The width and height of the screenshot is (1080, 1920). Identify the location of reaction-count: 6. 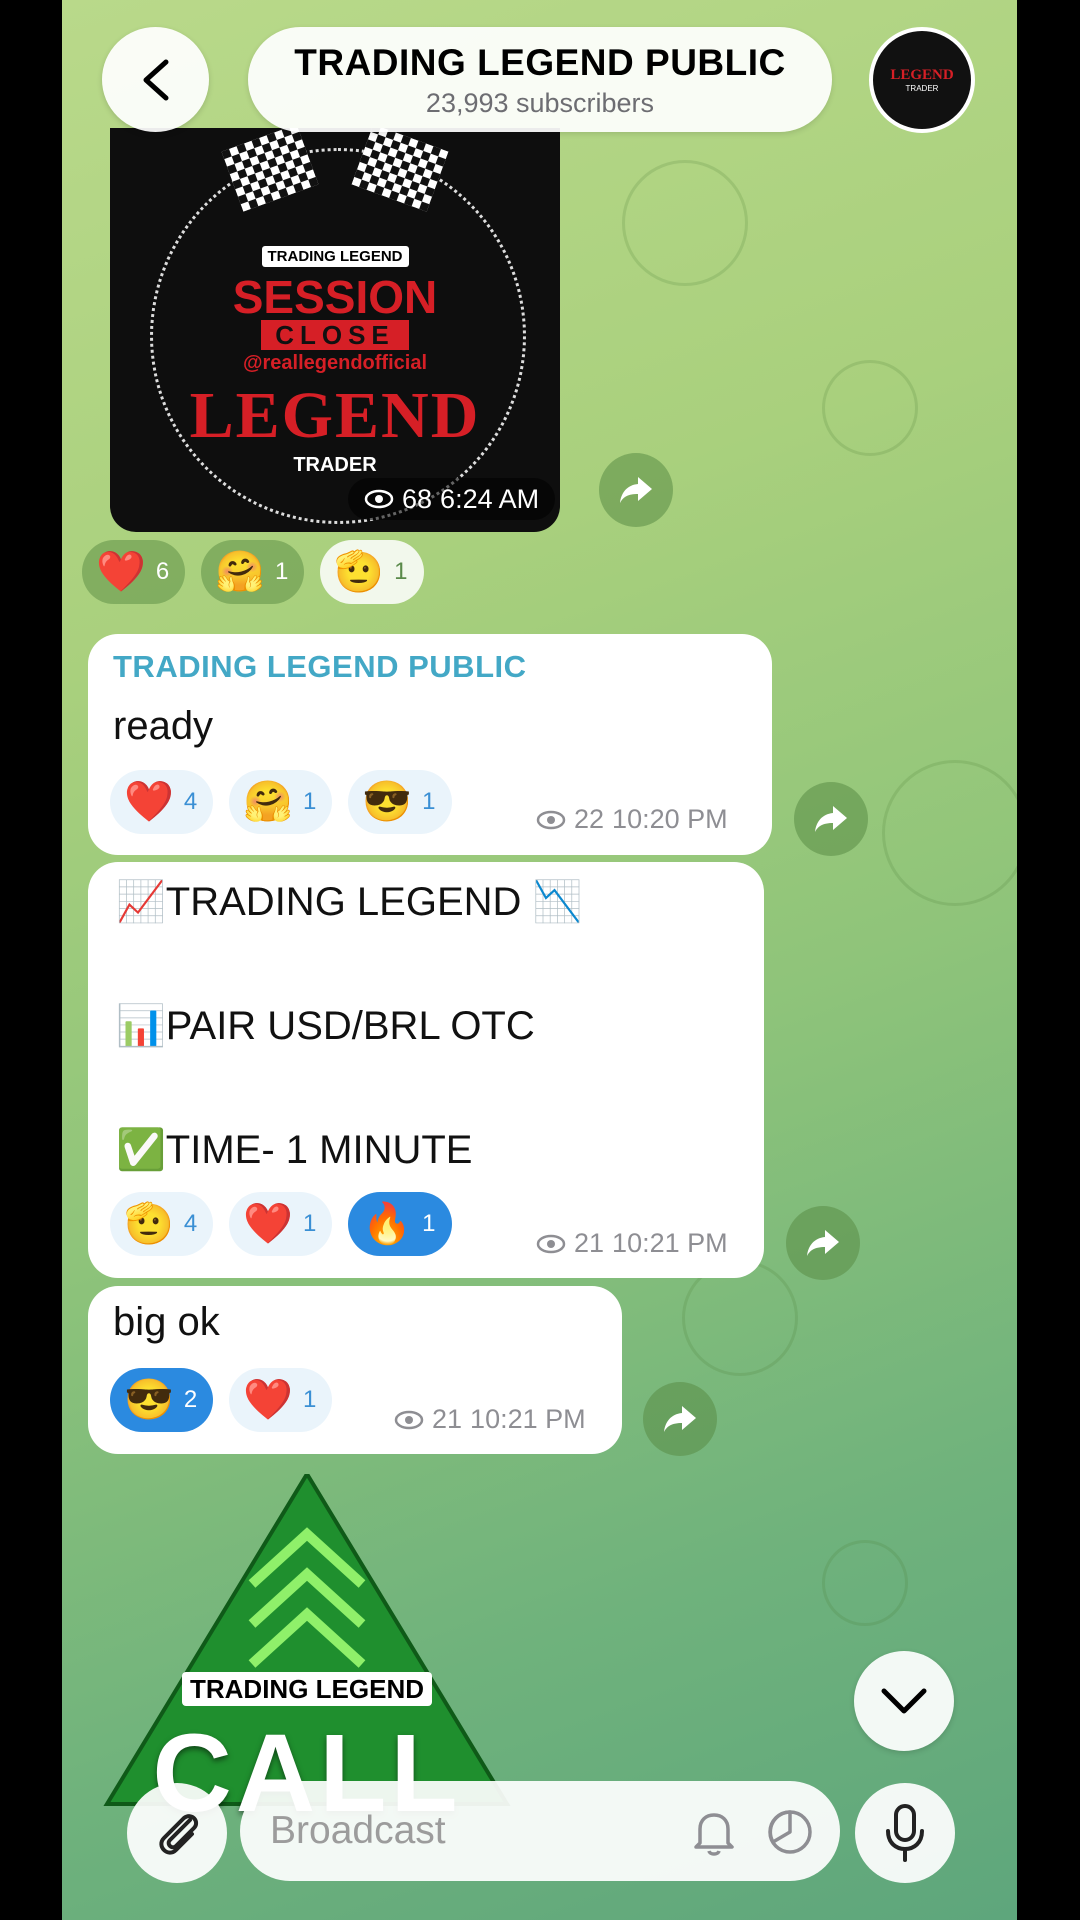
(162, 571).